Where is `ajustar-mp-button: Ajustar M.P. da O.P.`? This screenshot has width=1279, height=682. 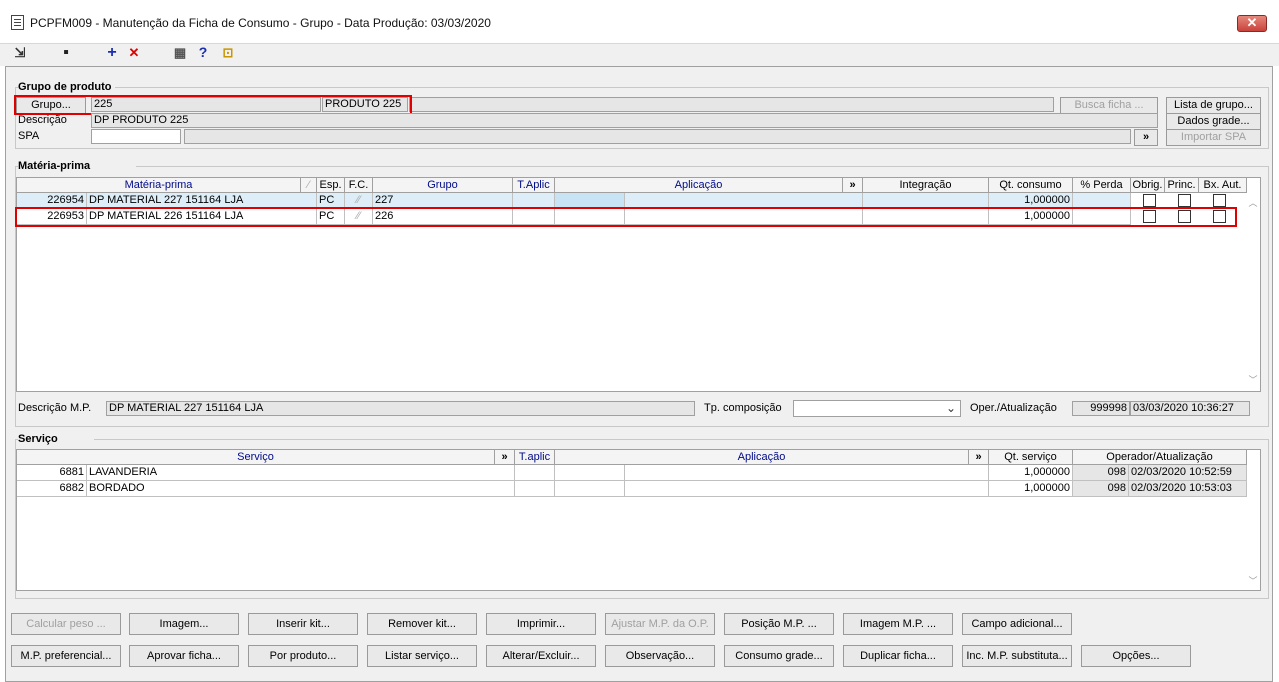 ajustar-mp-button: Ajustar M.P. da O.P. is located at coordinates (660, 624).